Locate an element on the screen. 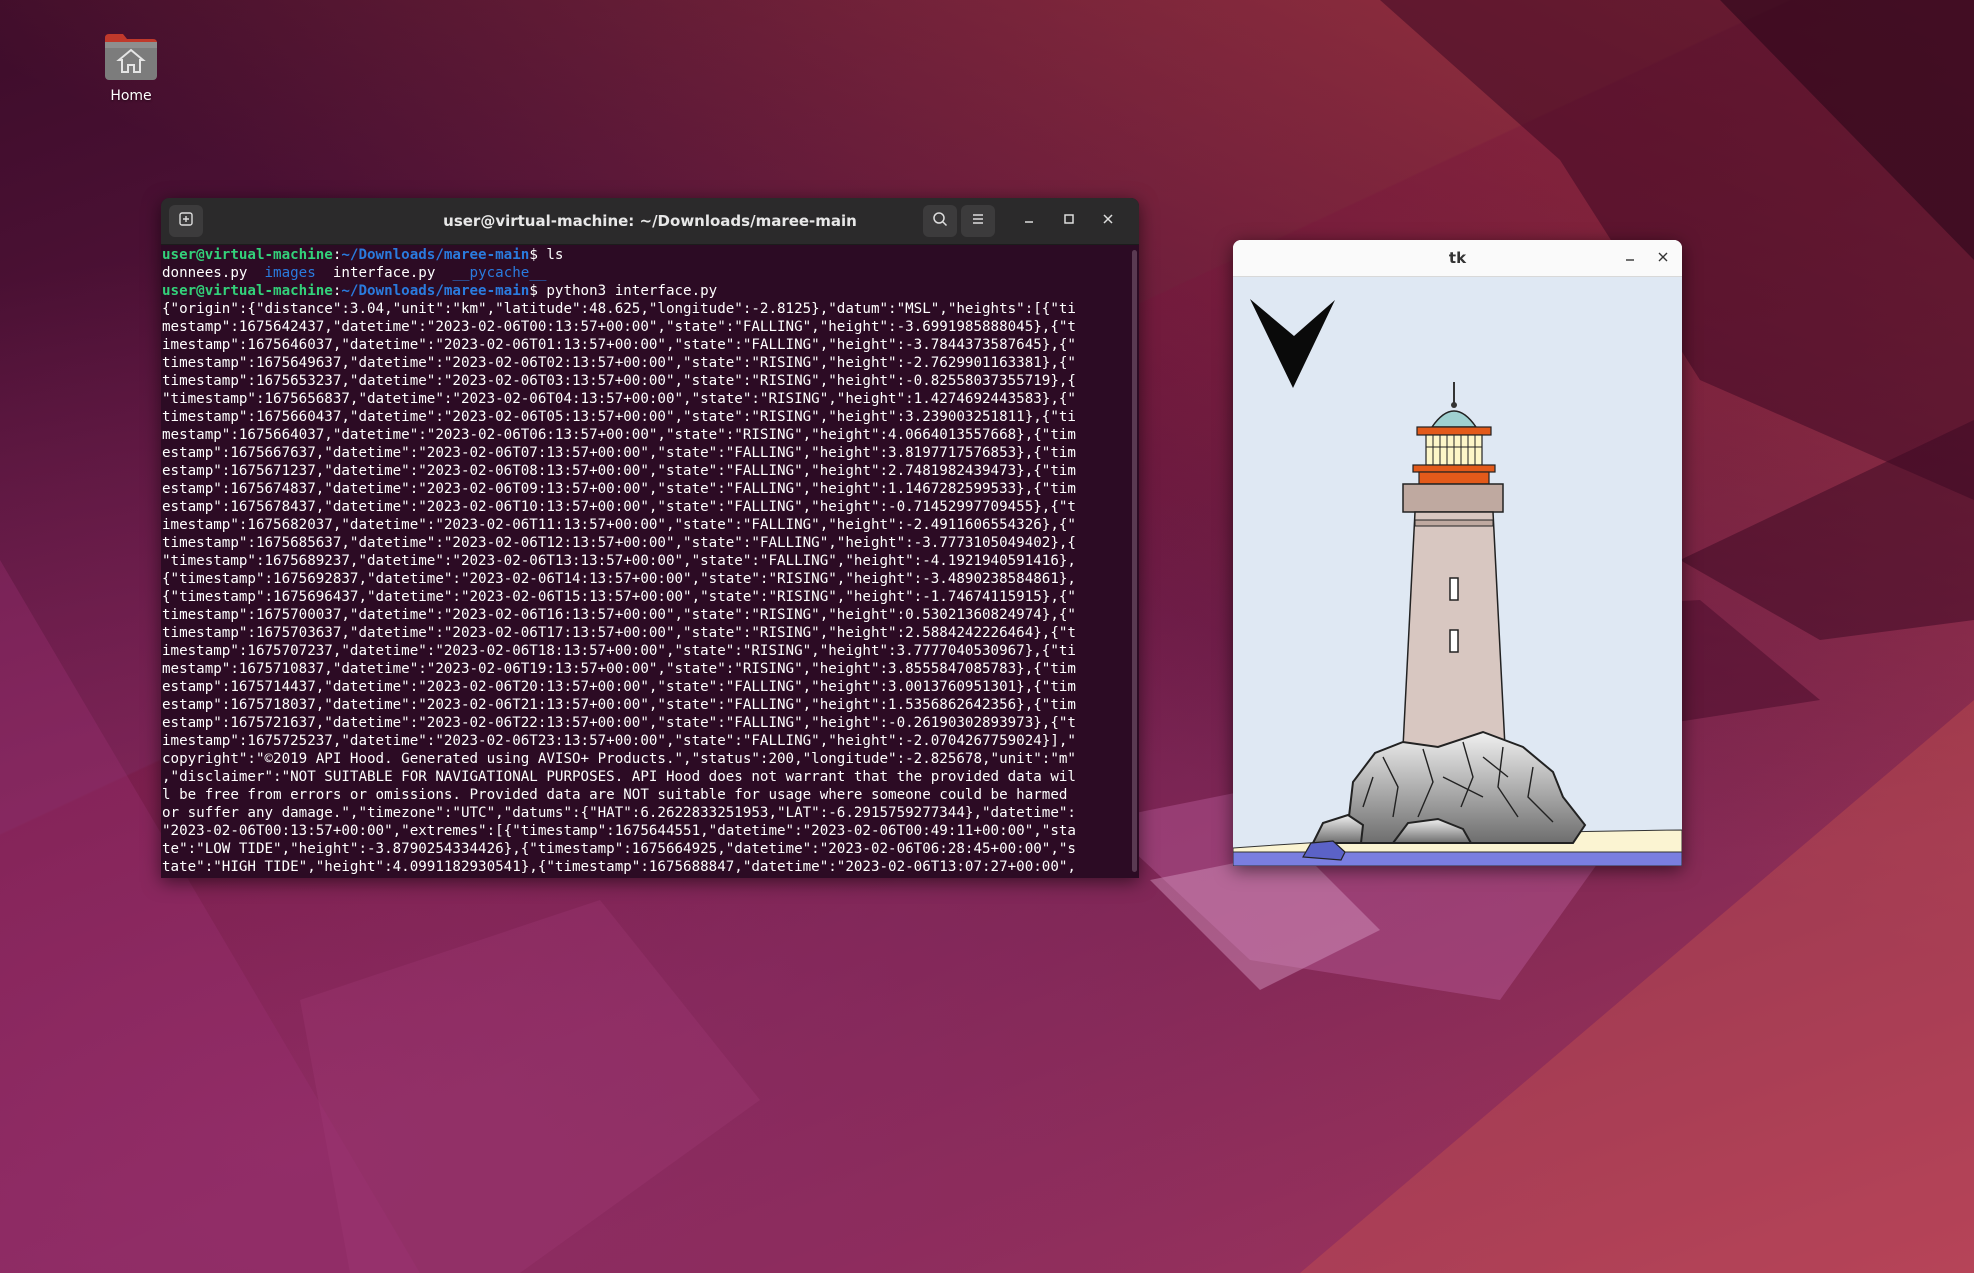 The height and width of the screenshot is (1273, 1974). maximize-icon is located at coordinates (1069, 221).